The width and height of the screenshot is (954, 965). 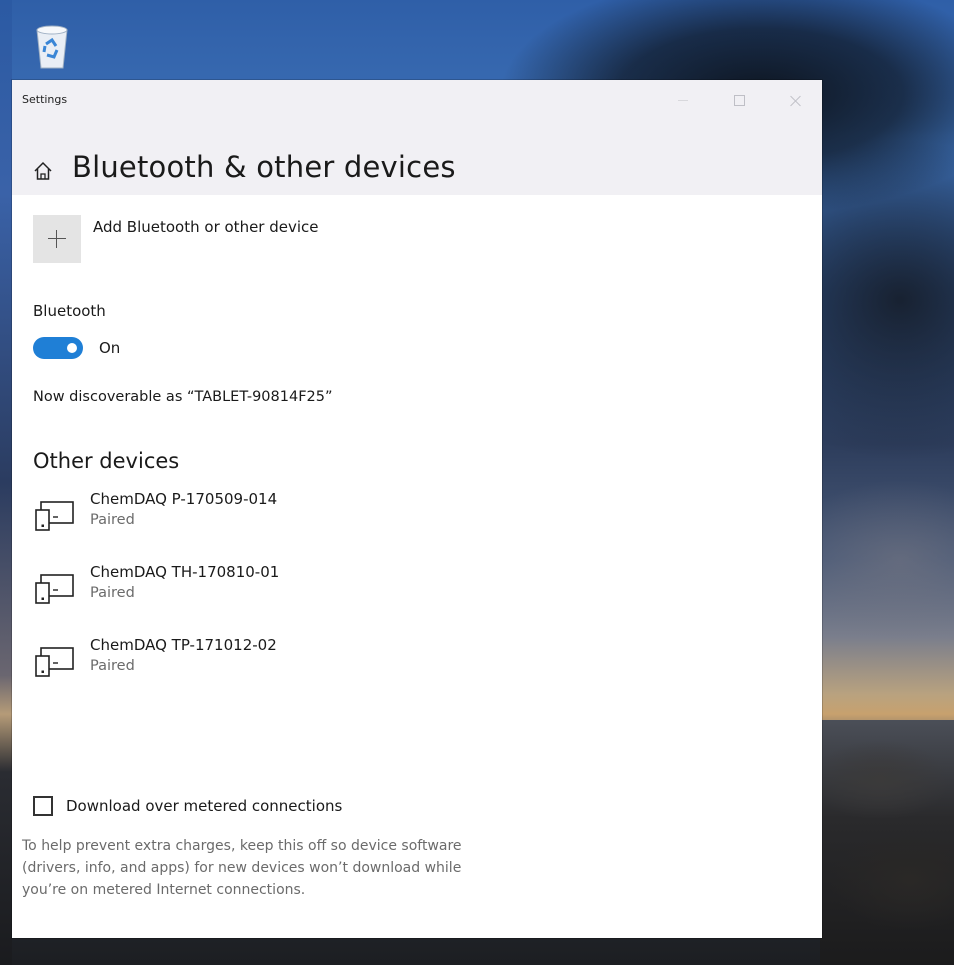 What do you see at coordinates (43, 806) in the screenshot?
I see `metered-download-checkbox` at bounding box center [43, 806].